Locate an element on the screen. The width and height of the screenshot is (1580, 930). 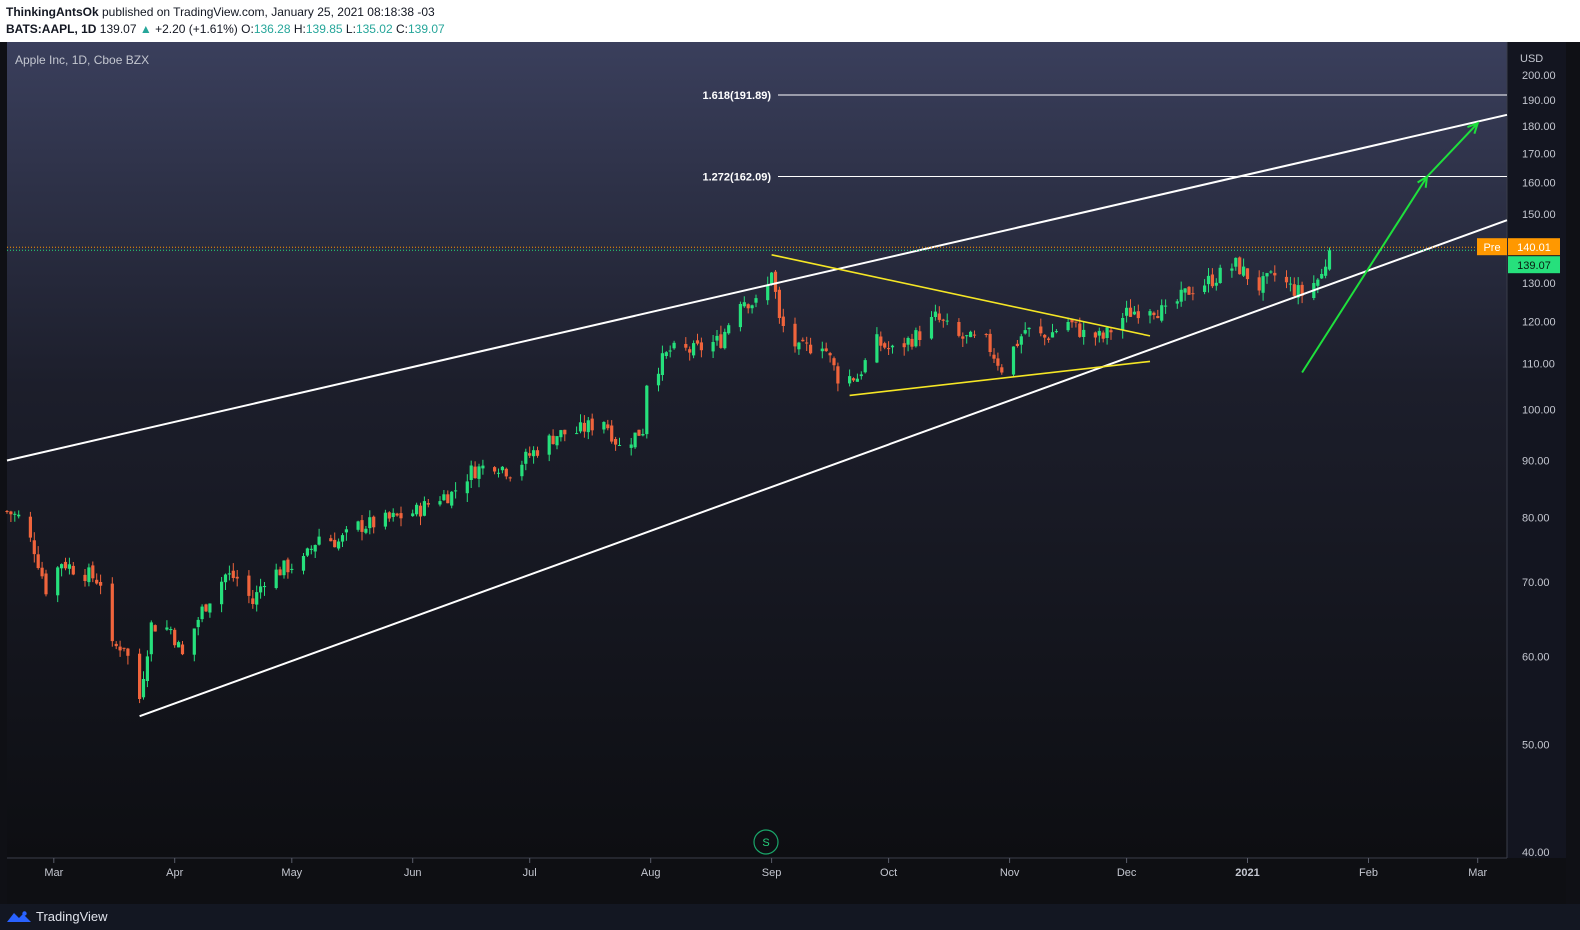
price-tick-label: 60.00 is located at coordinates (1536, 657).